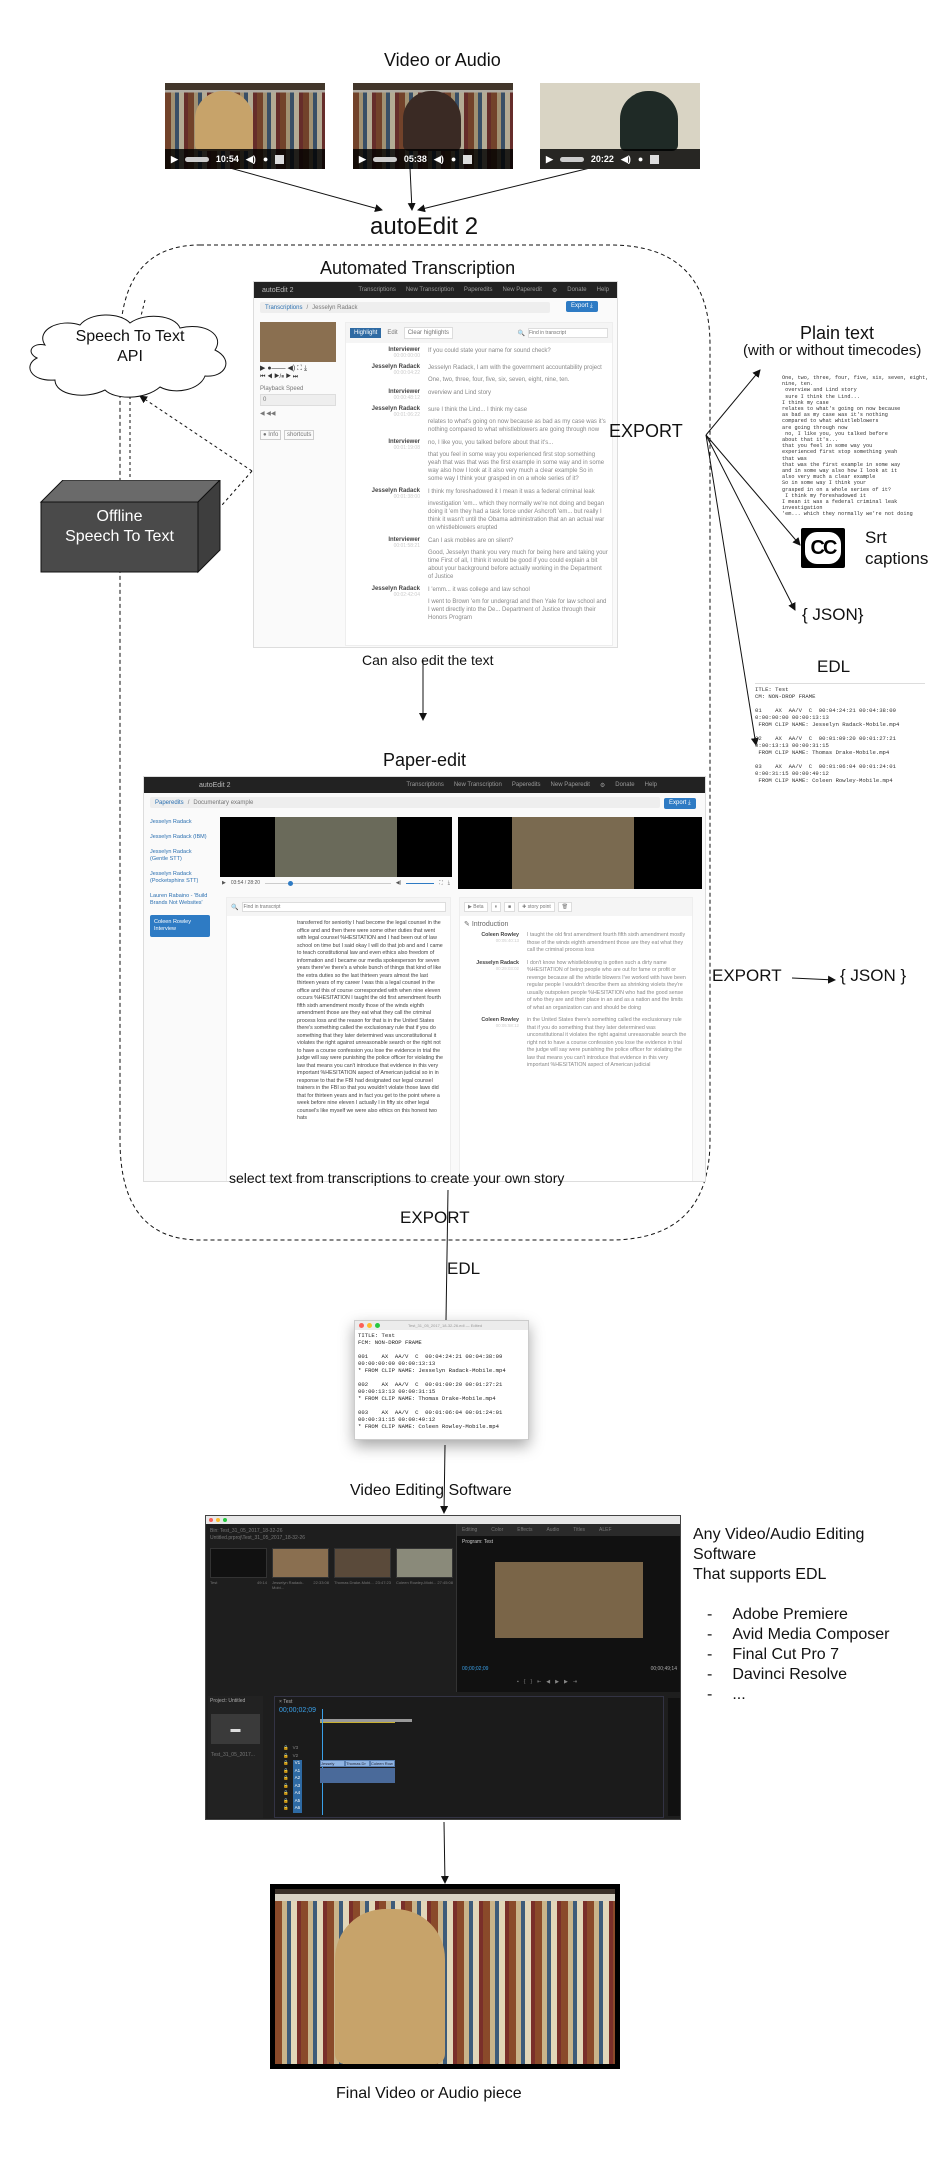  Describe the element at coordinates (169, 803) in the screenshot. I see `breadcrumb-root: Paperedits` at that location.